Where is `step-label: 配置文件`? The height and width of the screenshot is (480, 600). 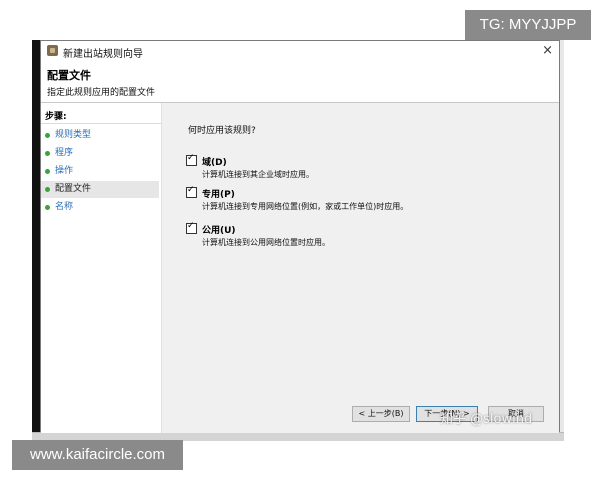
step-label: 配置文件 is located at coordinates (73, 189).